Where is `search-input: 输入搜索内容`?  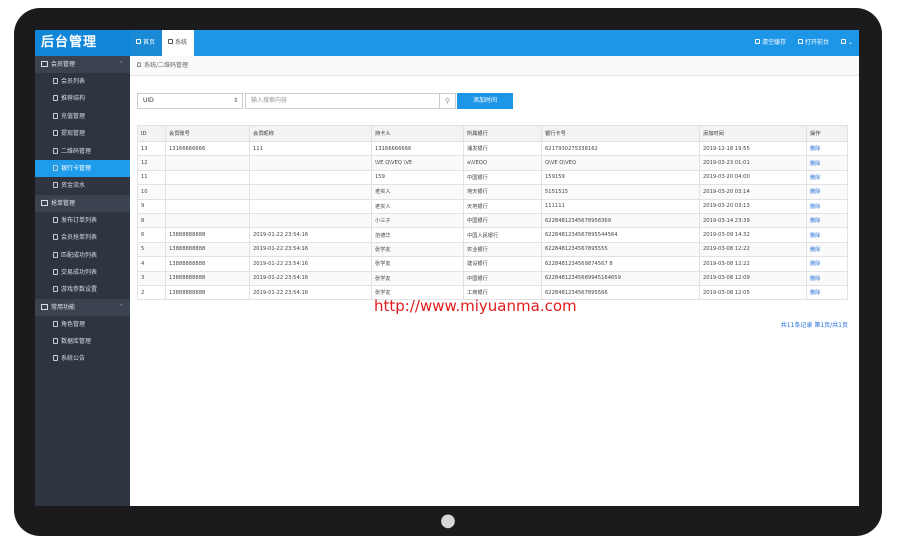
search-input: 输入搜索内容 is located at coordinates (342, 101).